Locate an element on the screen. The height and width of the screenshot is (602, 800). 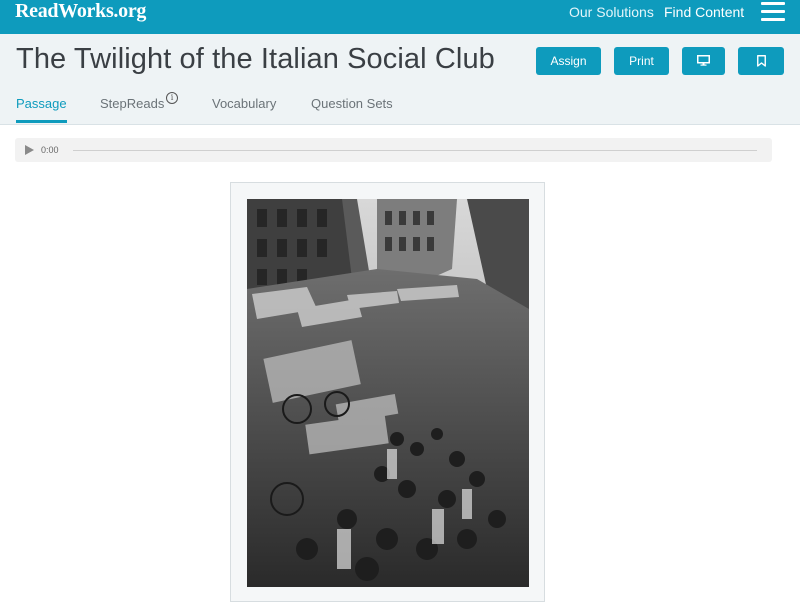
tab-stepreads: StepReads is located at coordinates (132, 104).